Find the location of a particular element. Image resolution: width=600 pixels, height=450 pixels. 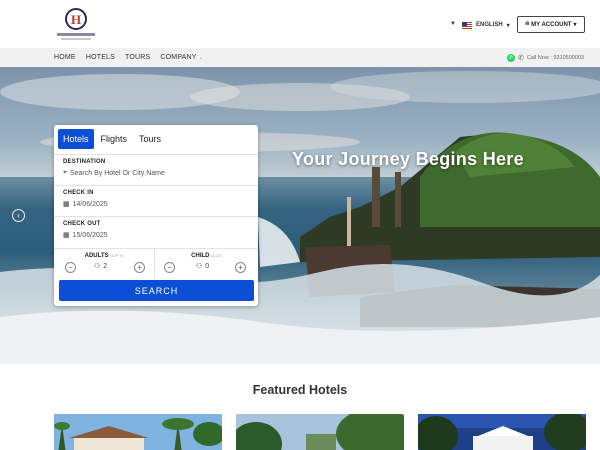

tab-flights: Flights is located at coordinates (114, 139).